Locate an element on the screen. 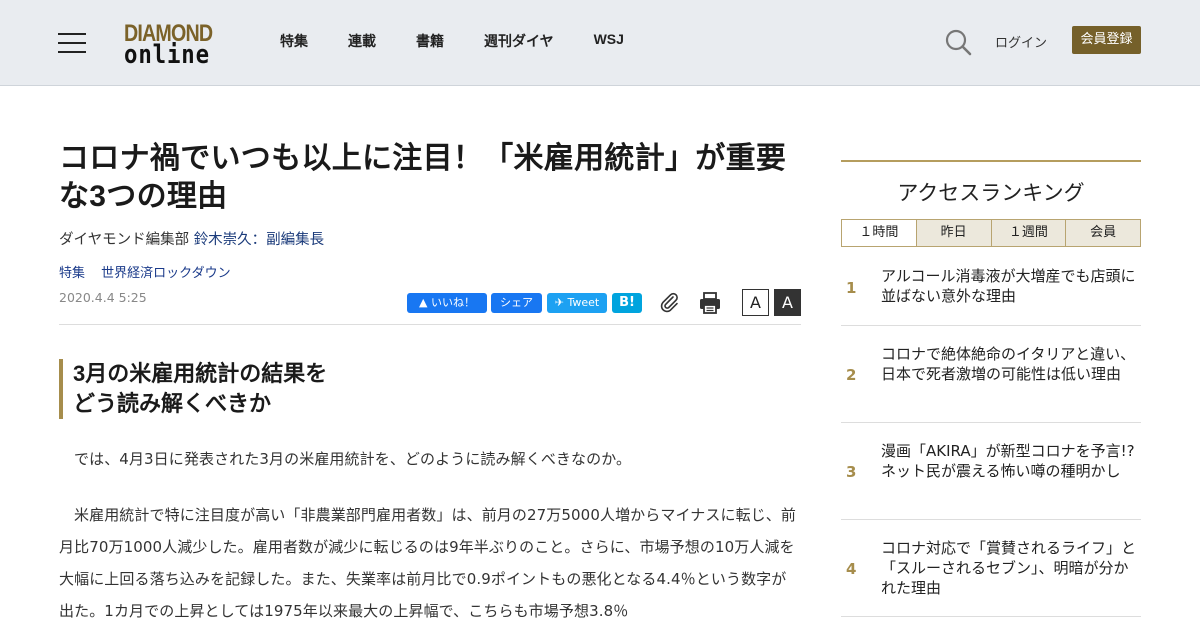  byline-prefix: ダイヤモンド編集部 is located at coordinates (126, 240).